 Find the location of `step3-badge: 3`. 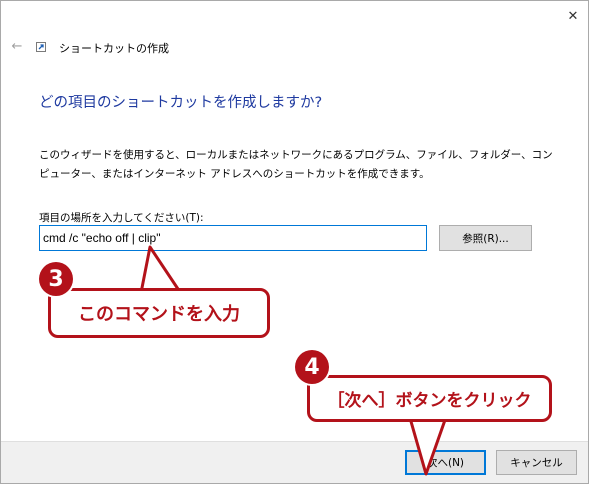

step3-badge: 3 is located at coordinates (56, 279).